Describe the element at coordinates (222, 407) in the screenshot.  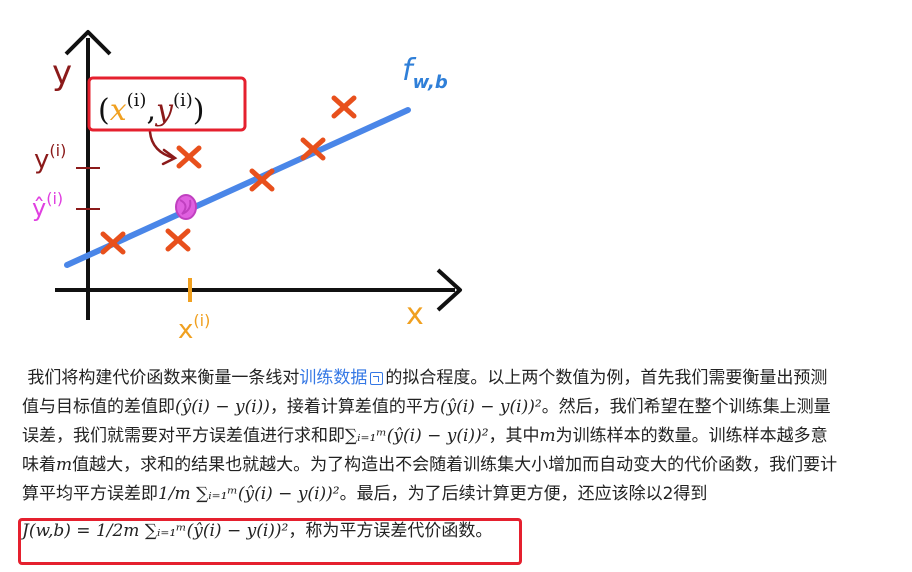
I see `formula-diff: (ŷ(i) − y(i))` at that location.